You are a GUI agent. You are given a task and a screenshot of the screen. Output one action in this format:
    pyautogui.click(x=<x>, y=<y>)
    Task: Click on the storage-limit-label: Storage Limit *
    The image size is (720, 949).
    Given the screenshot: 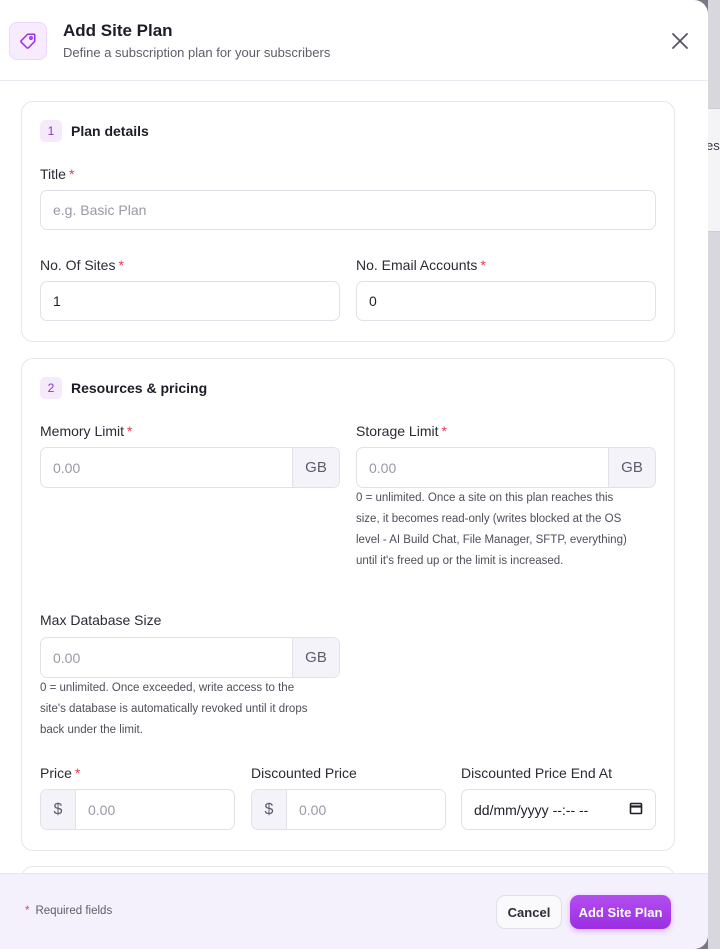 What is the action you would take?
    pyautogui.click(x=401, y=431)
    